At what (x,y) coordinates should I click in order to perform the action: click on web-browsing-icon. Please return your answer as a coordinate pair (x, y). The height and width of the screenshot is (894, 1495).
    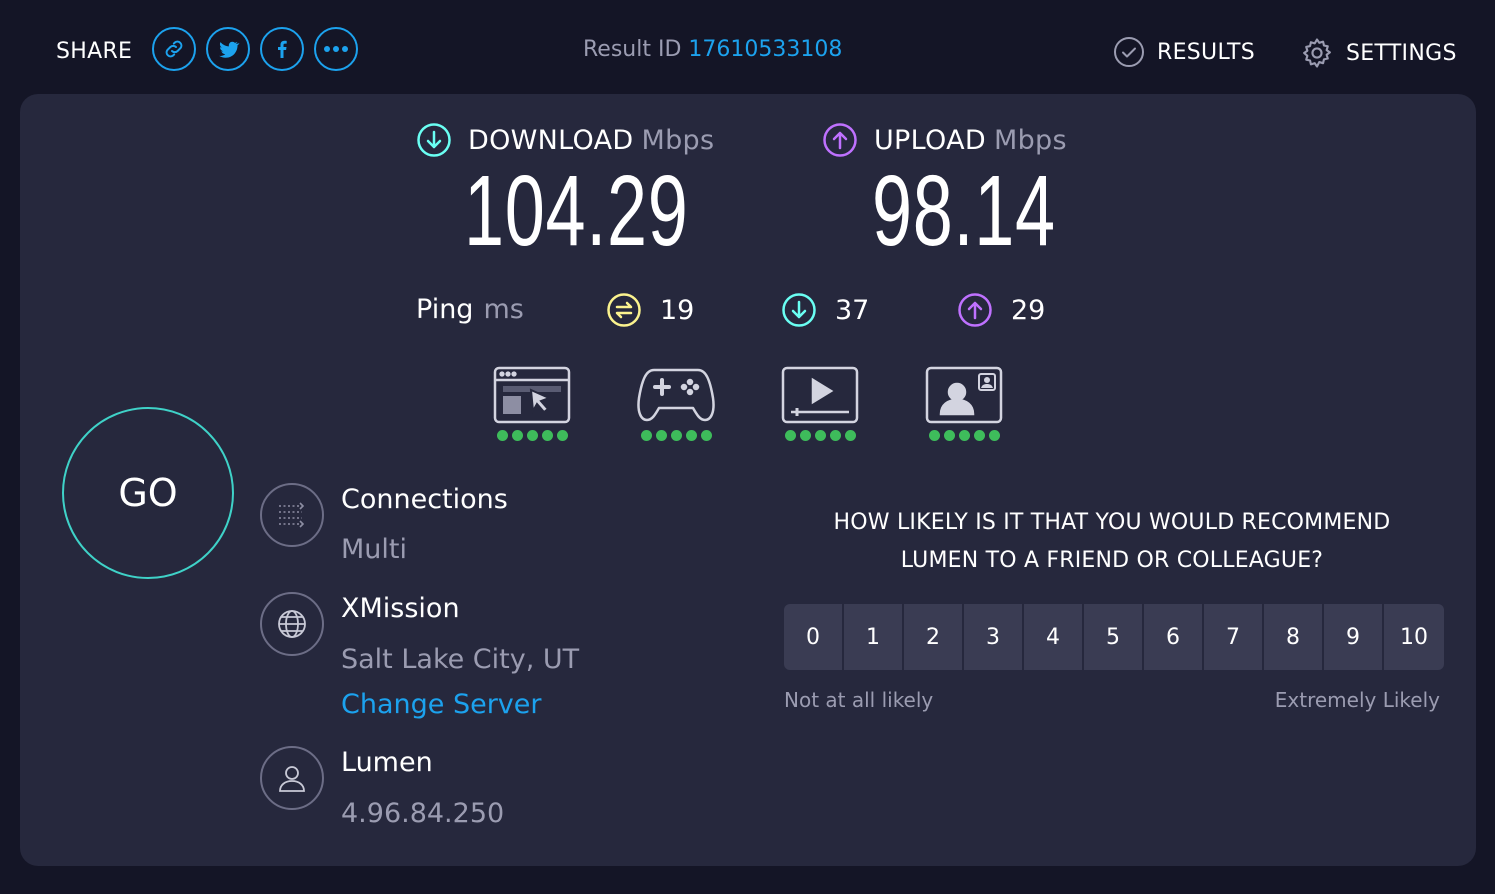
    Looking at the image, I should click on (532, 395).